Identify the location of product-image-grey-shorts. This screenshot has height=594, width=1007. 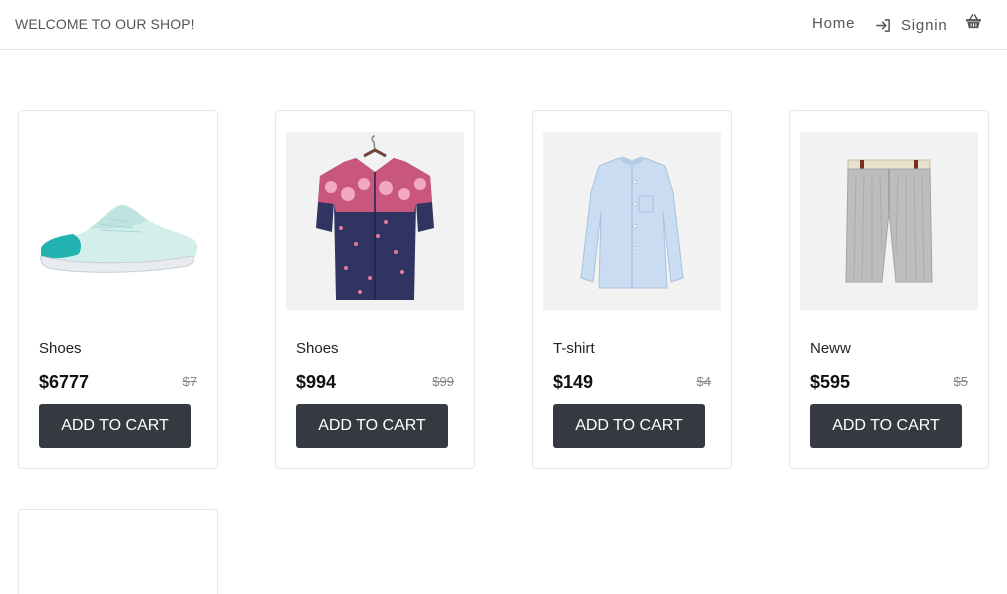
(889, 221).